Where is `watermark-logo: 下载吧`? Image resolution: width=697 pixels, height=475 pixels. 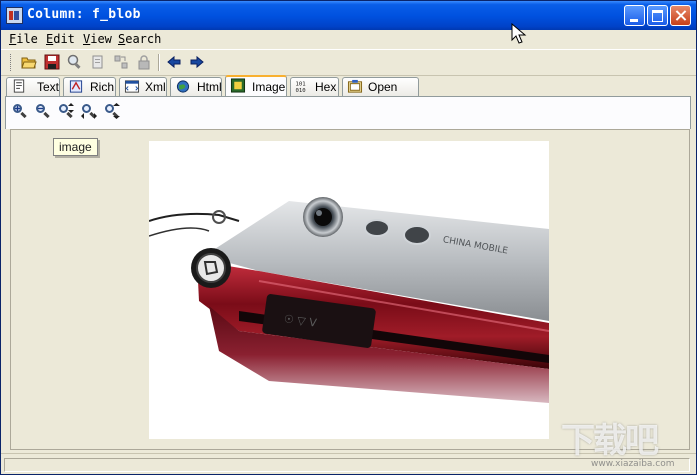 watermark-logo: 下载吧 is located at coordinates (610, 441).